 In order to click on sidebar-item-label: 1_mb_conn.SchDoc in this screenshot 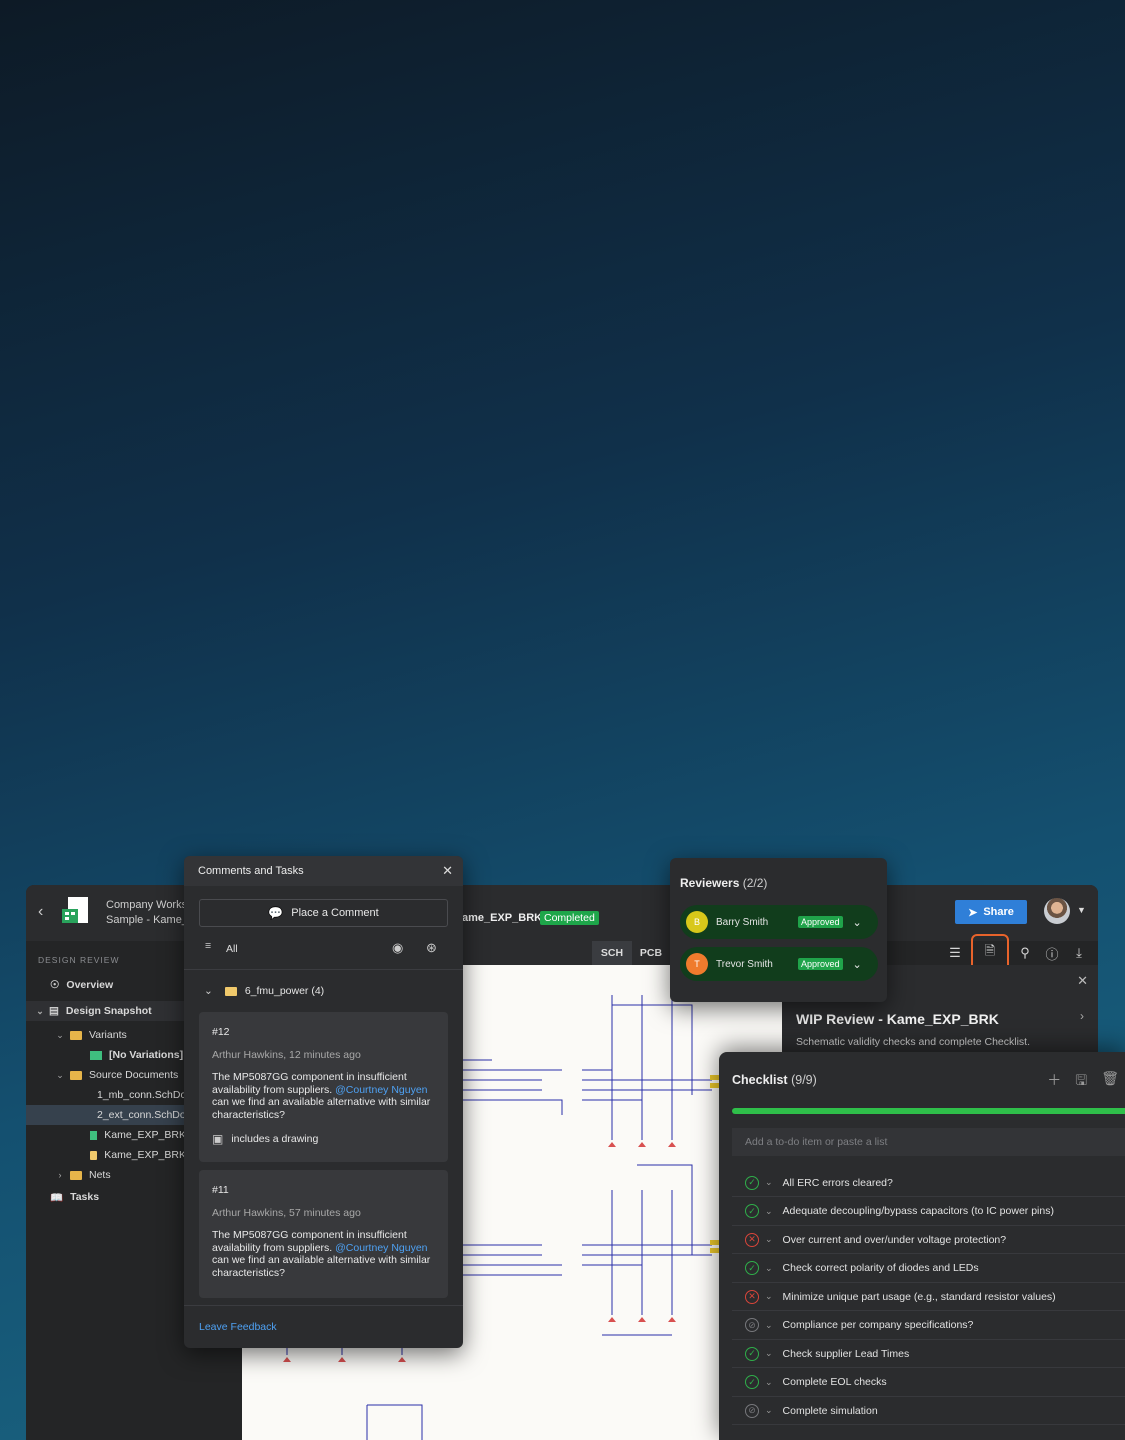, I will do `click(141, 1095)`.